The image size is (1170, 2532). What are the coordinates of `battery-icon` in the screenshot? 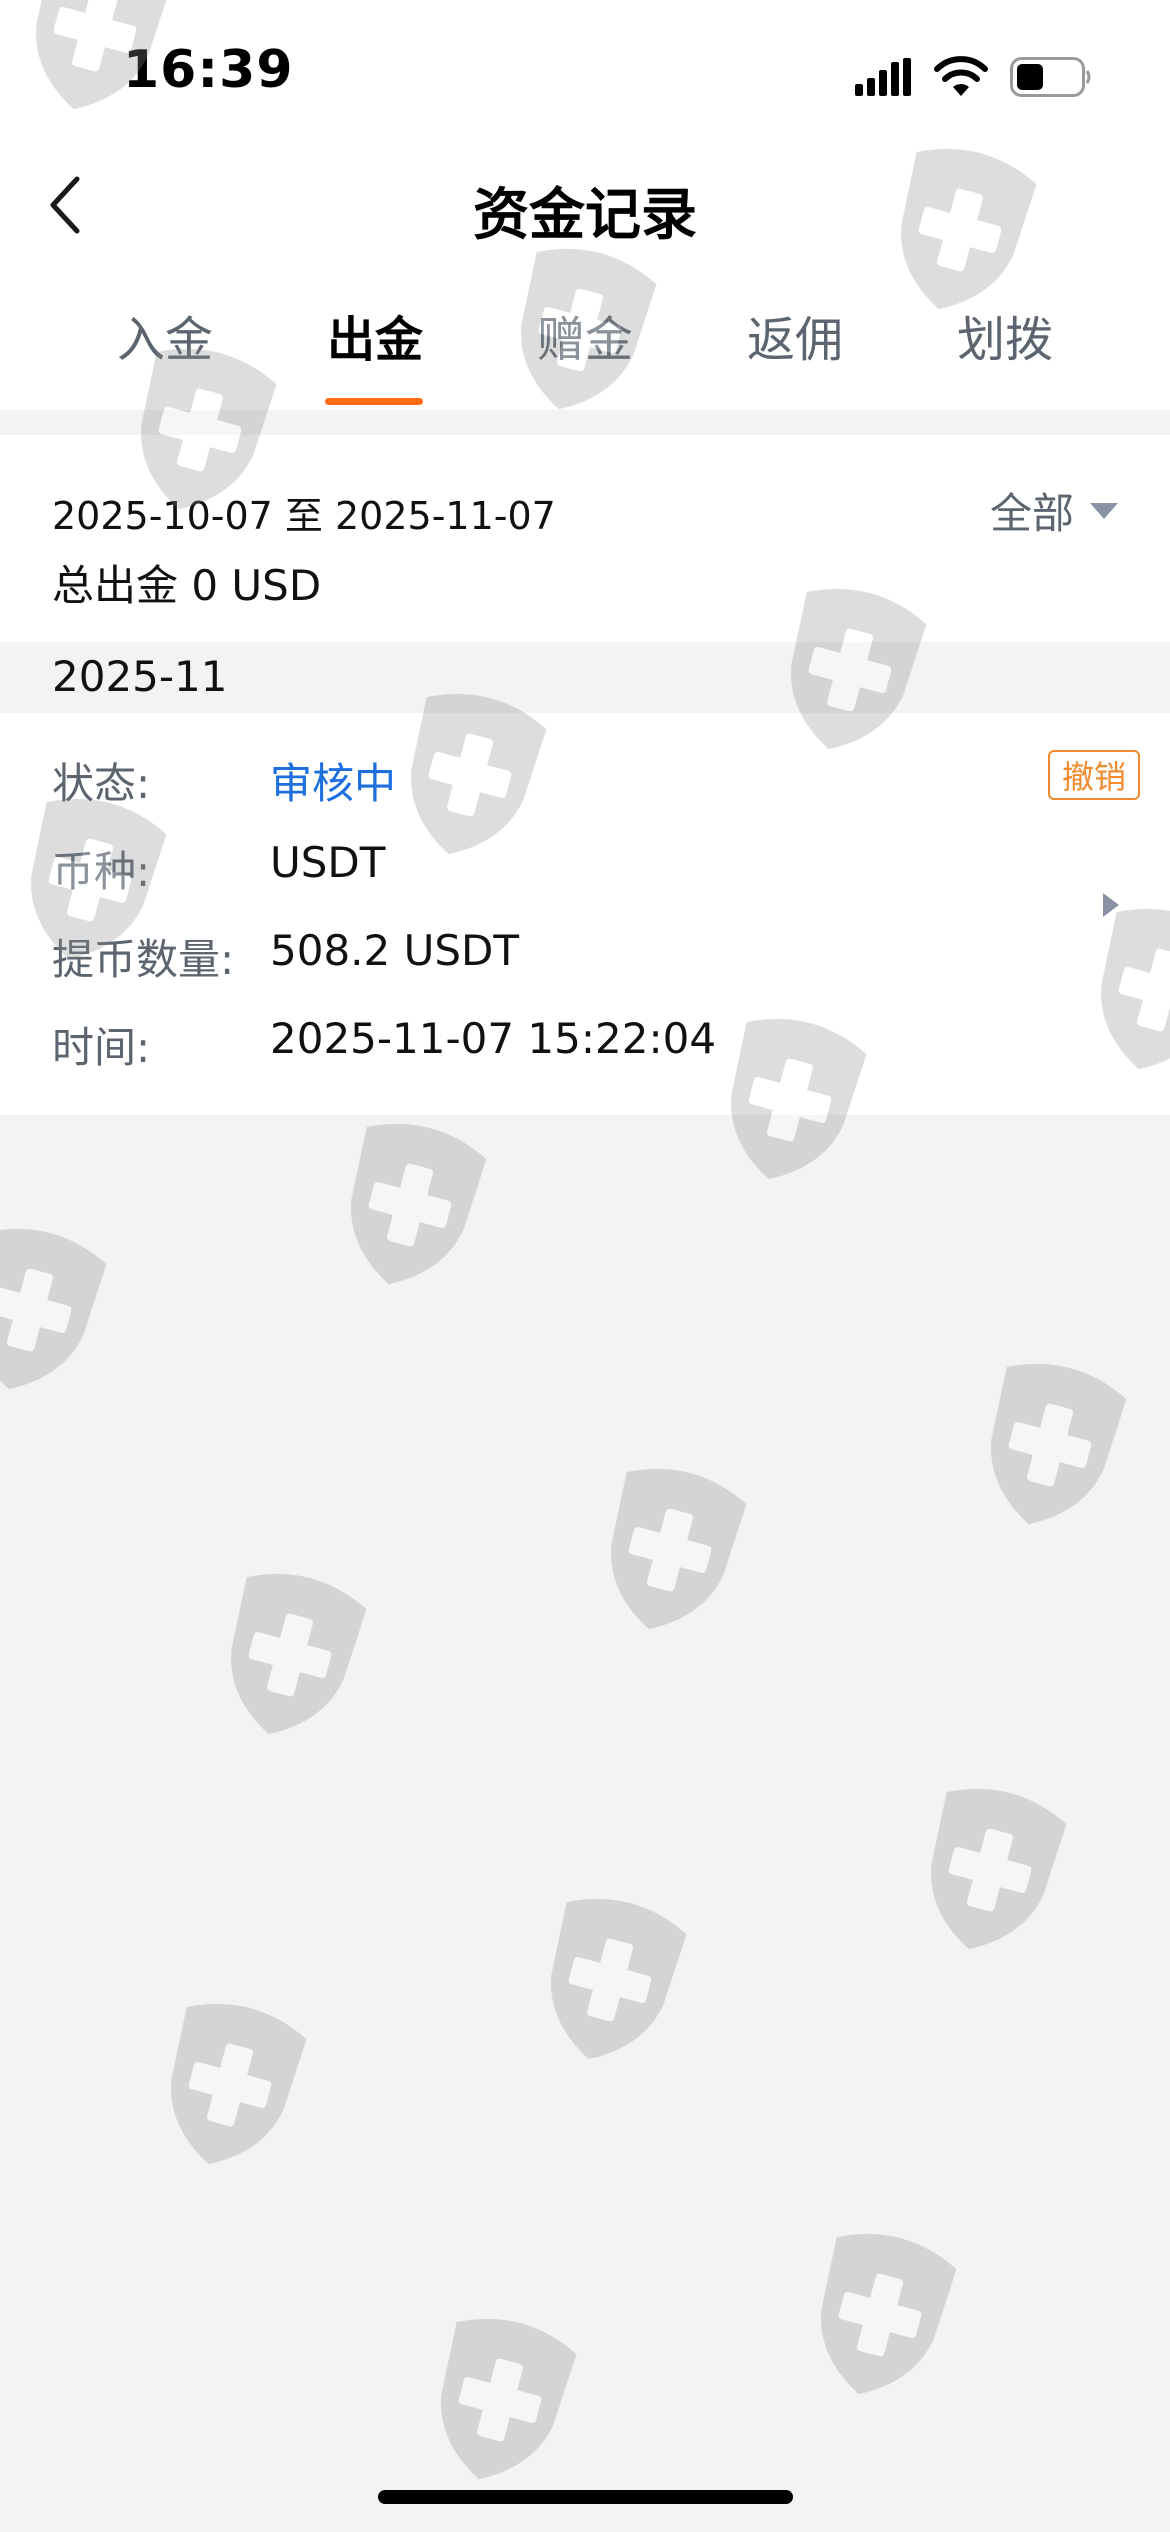 It's located at (1050, 77).